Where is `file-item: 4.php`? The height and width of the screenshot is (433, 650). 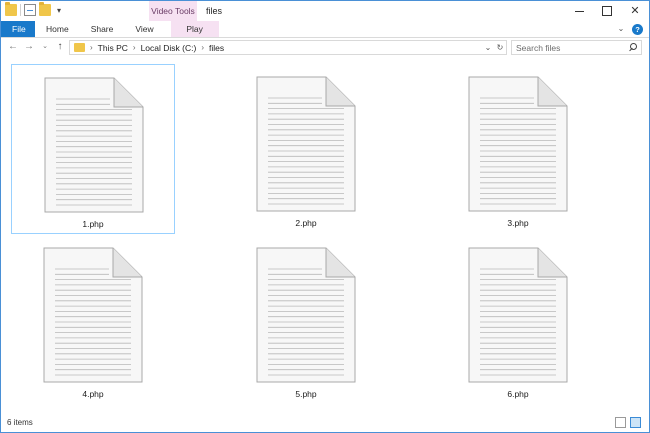
file-item: 4.php is located at coordinates (93, 320).